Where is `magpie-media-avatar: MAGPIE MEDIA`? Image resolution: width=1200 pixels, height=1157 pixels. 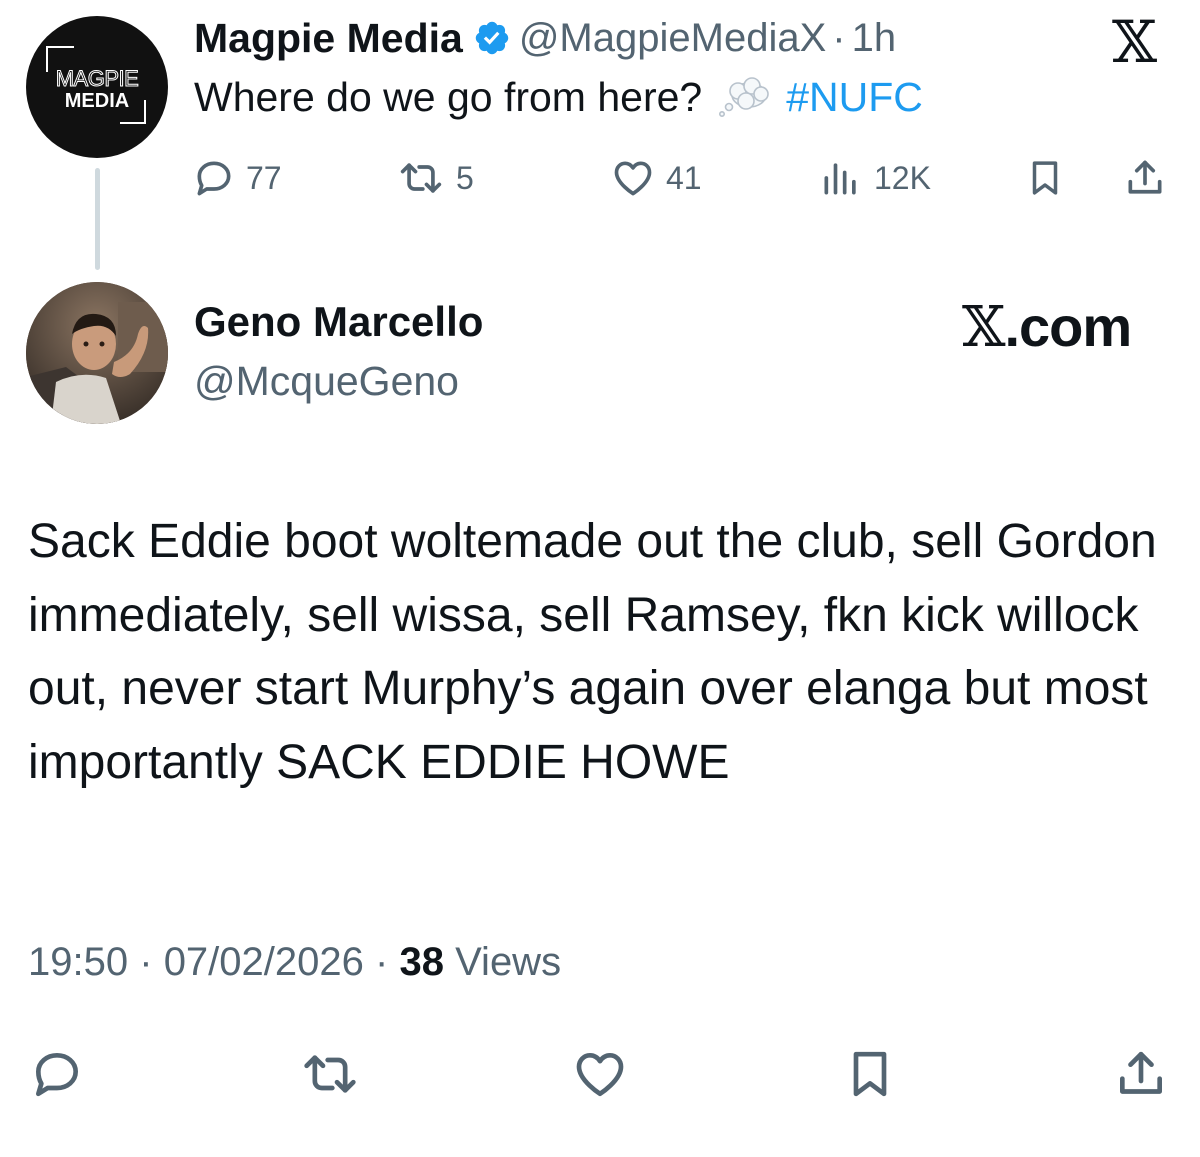
magpie-media-avatar: MAGPIE MEDIA is located at coordinates (97, 87).